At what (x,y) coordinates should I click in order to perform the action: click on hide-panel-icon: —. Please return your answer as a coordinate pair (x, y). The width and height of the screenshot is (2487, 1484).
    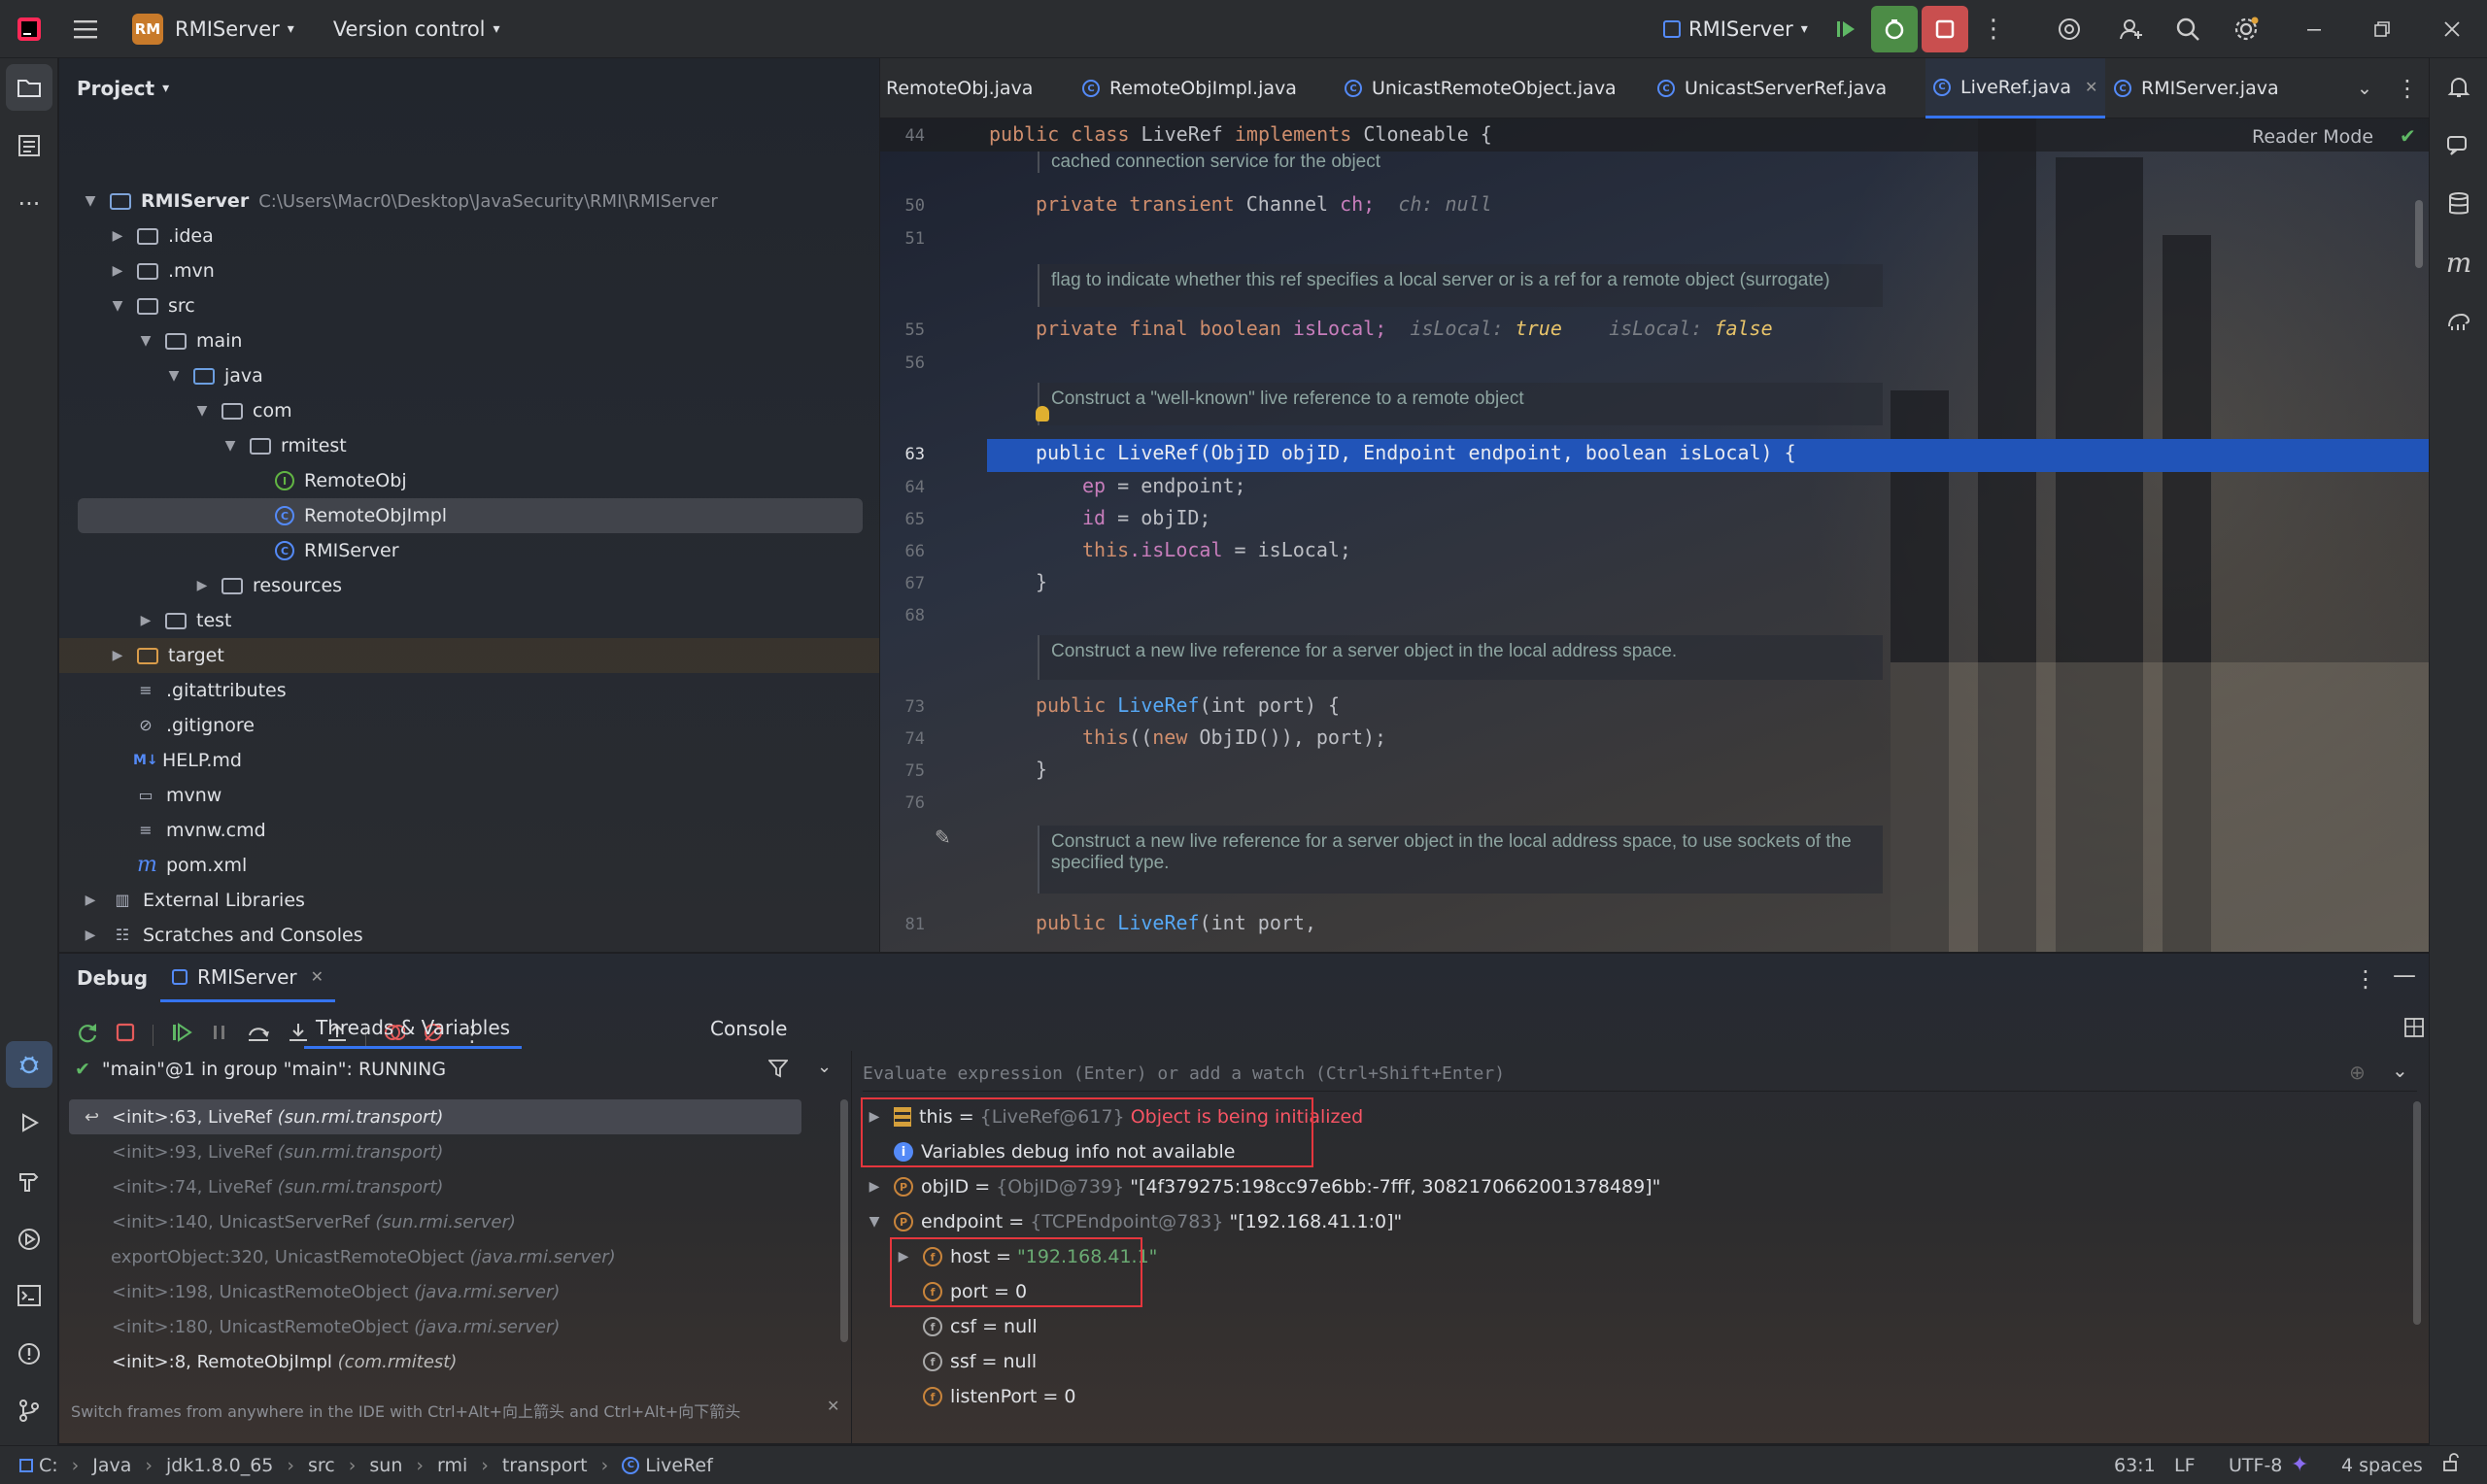
    Looking at the image, I should click on (2404, 975).